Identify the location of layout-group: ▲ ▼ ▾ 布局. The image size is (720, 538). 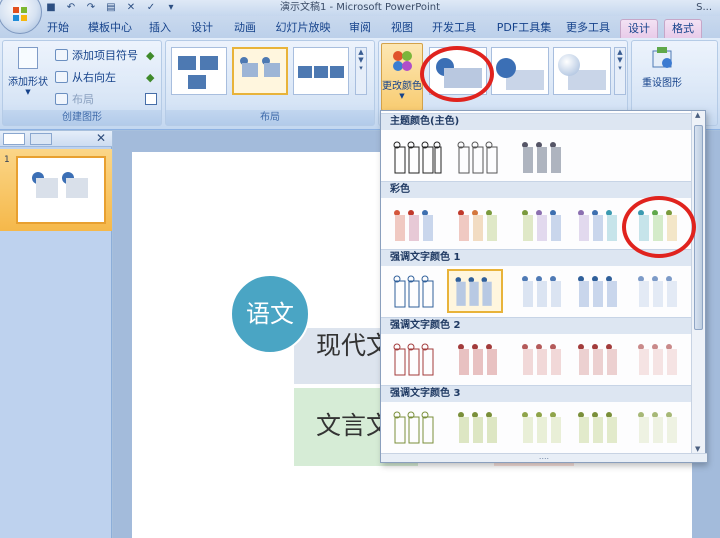
(270, 83).